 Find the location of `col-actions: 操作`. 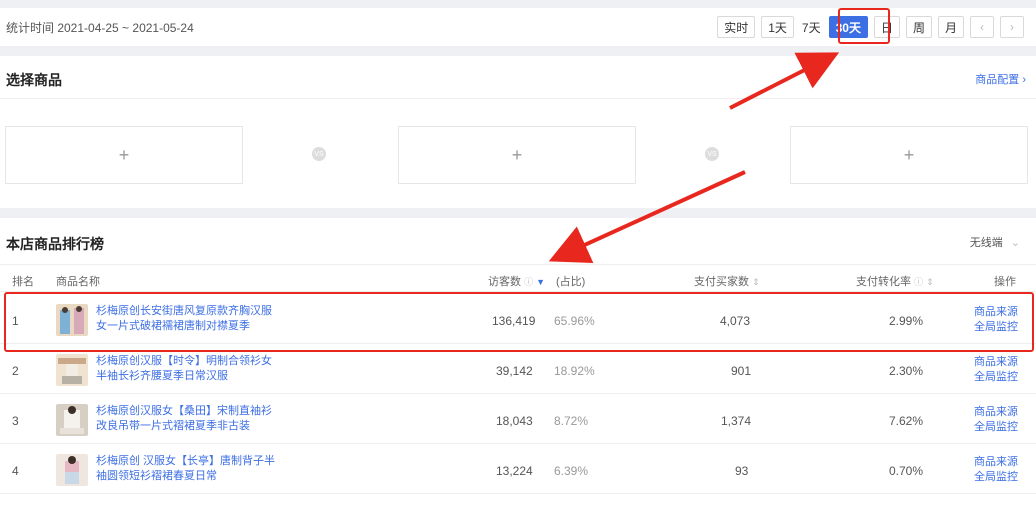

col-actions: 操作 is located at coordinates (1005, 282).